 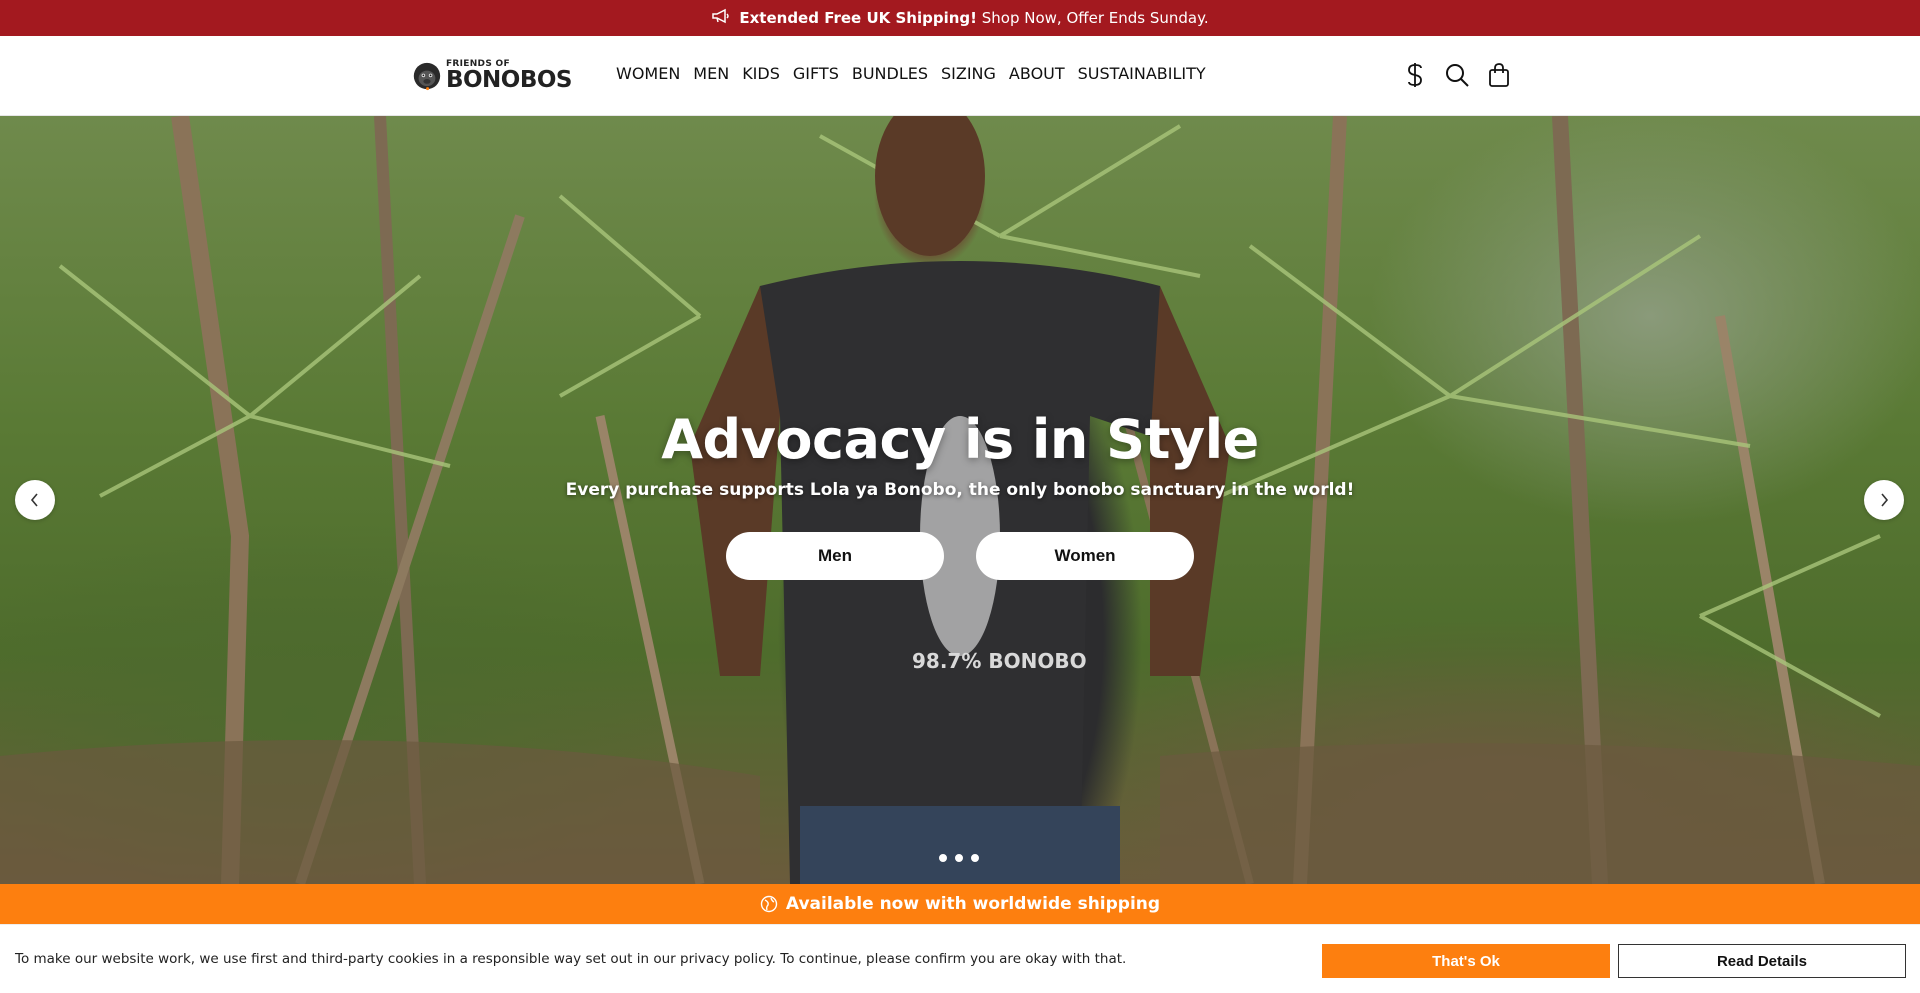 What do you see at coordinates (761, 73) in the screenshot?
I see `nav-kids: KIDS` at bounding box center [761, 73].